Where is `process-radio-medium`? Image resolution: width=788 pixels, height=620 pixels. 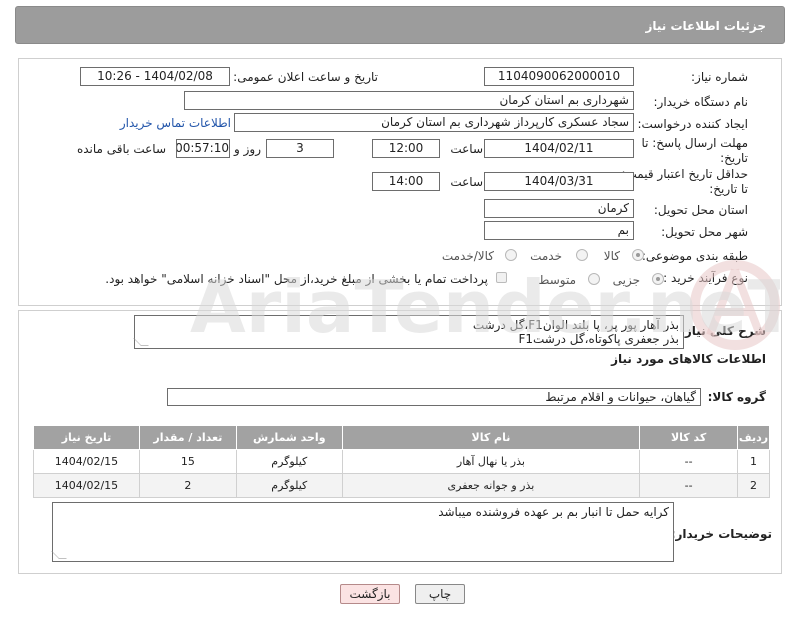
process-radio-medium is located at coordinates (594, 279).